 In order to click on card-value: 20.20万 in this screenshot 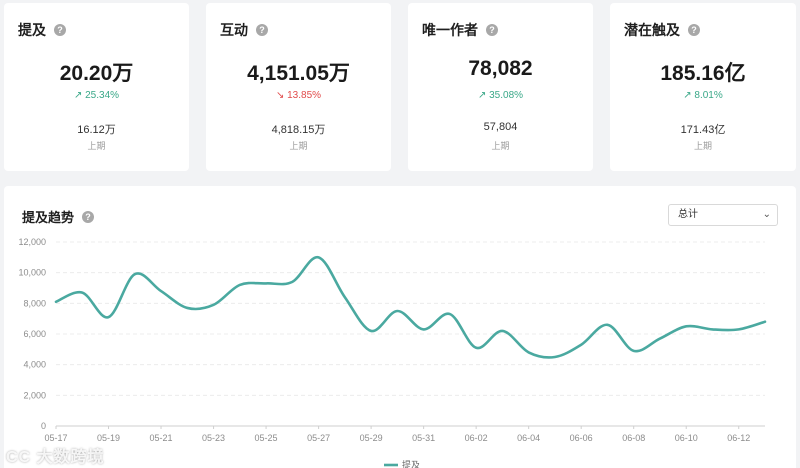, I will do `click(96, 73)`.